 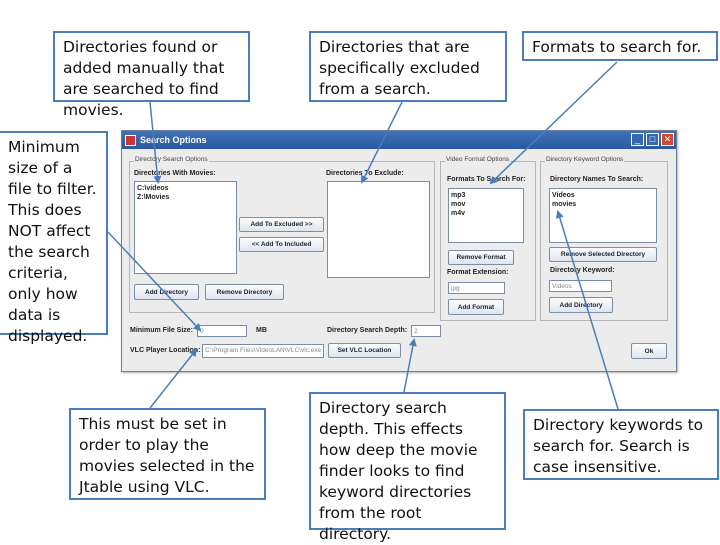 What do you see at coordinates (185, 227) in the screenshot?
I see `directories-with-movies-list: C:\videos Z:\Movies` at bounding box center [185, 227].